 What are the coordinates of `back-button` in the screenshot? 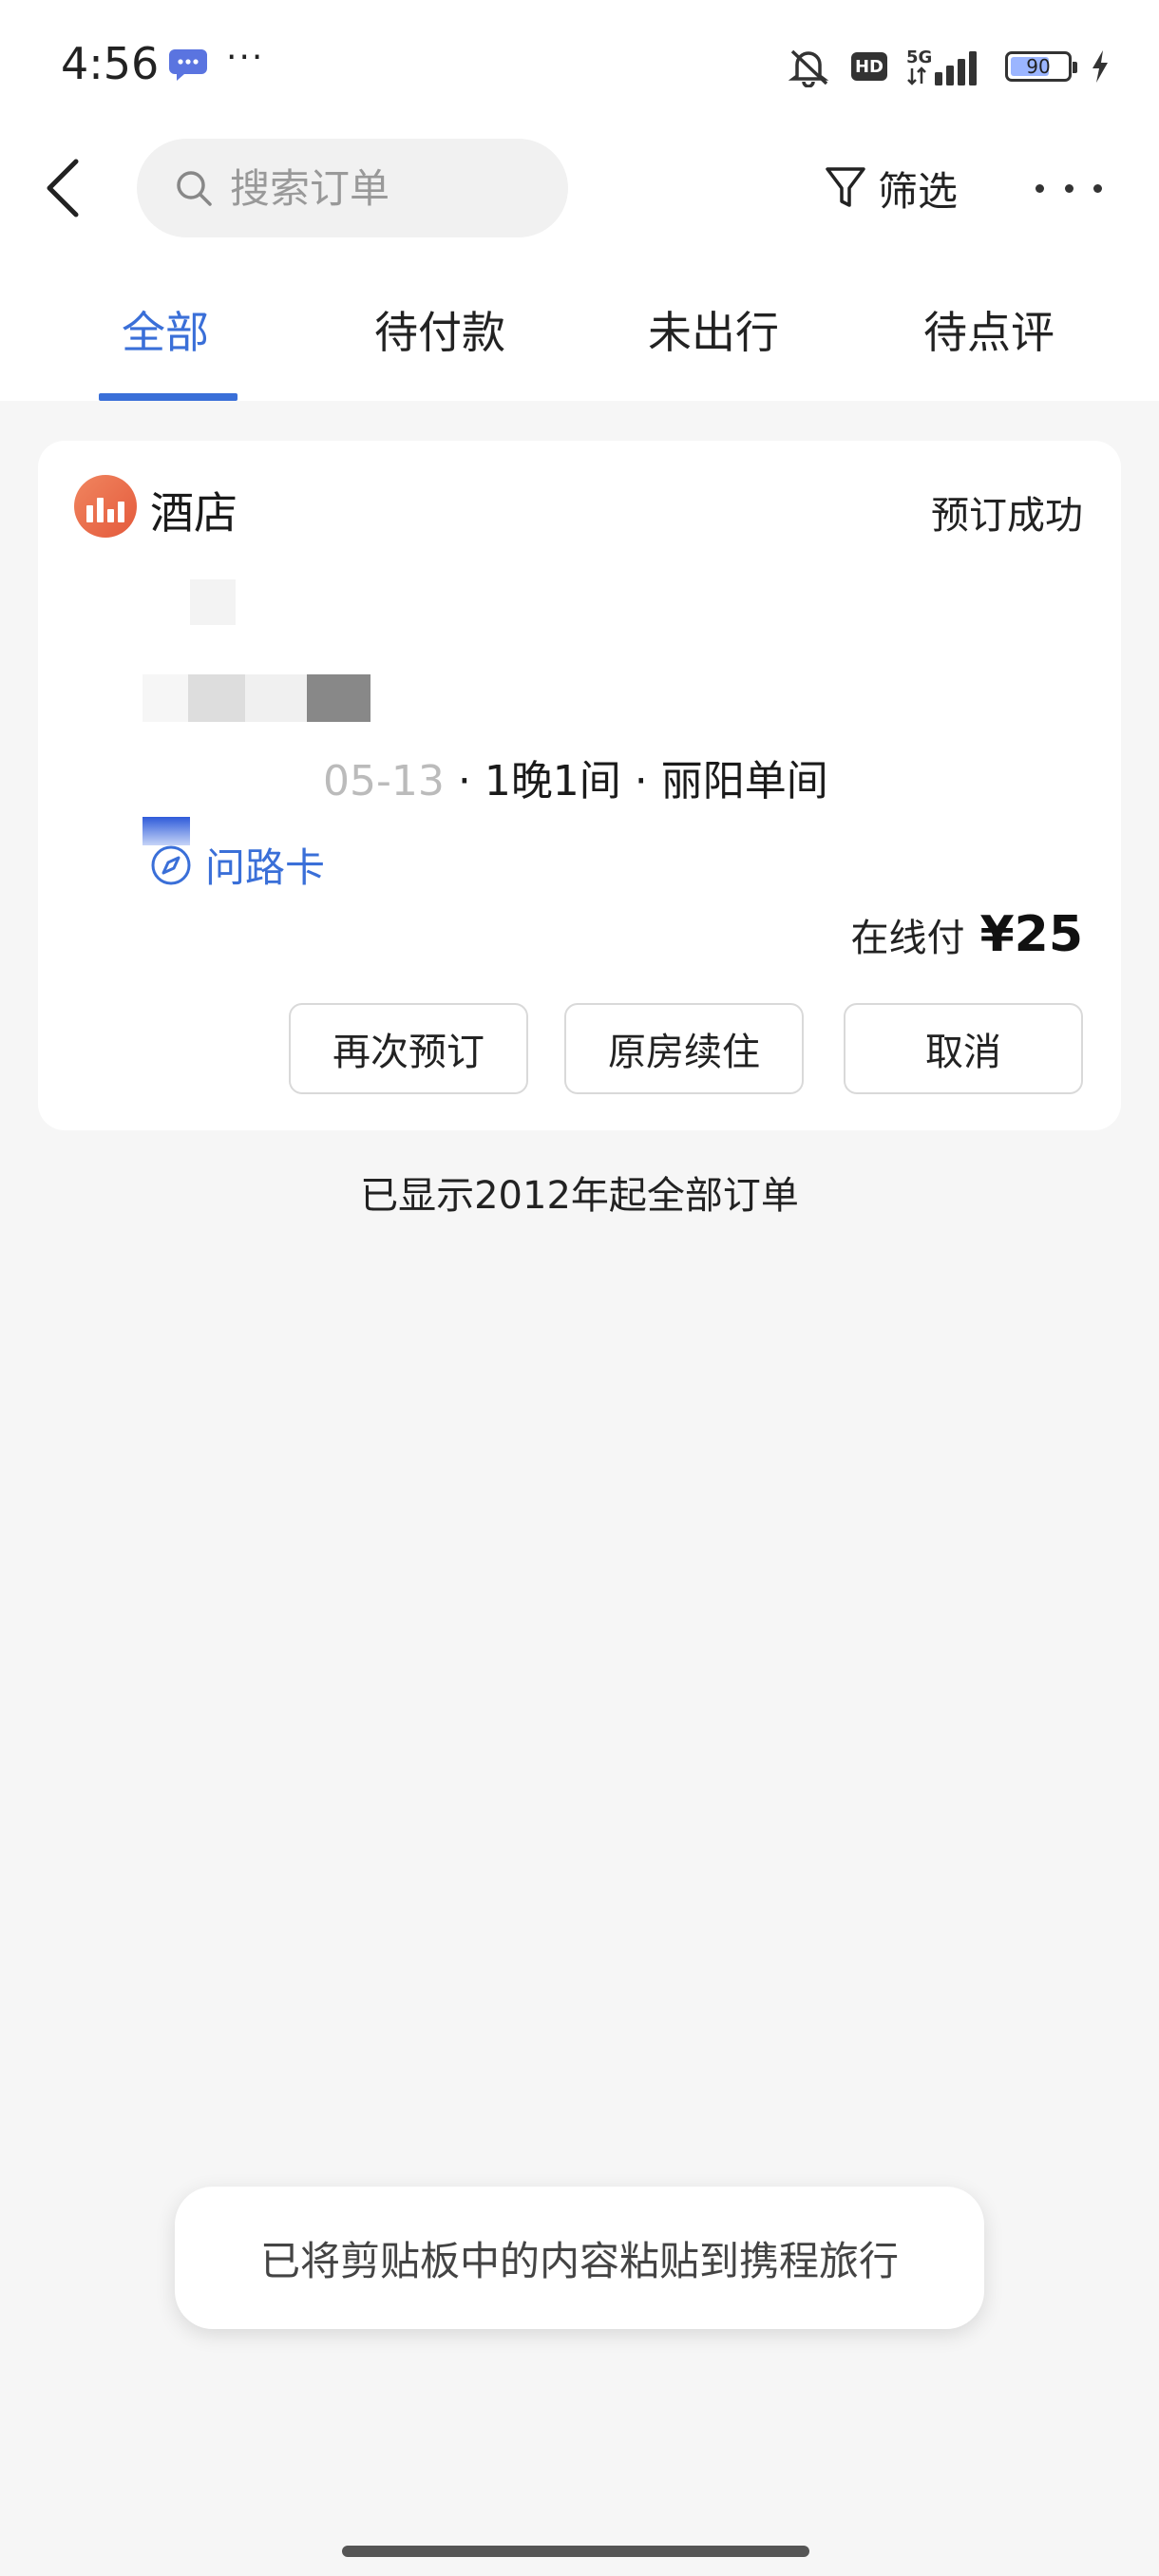 It's located at (64, 188).